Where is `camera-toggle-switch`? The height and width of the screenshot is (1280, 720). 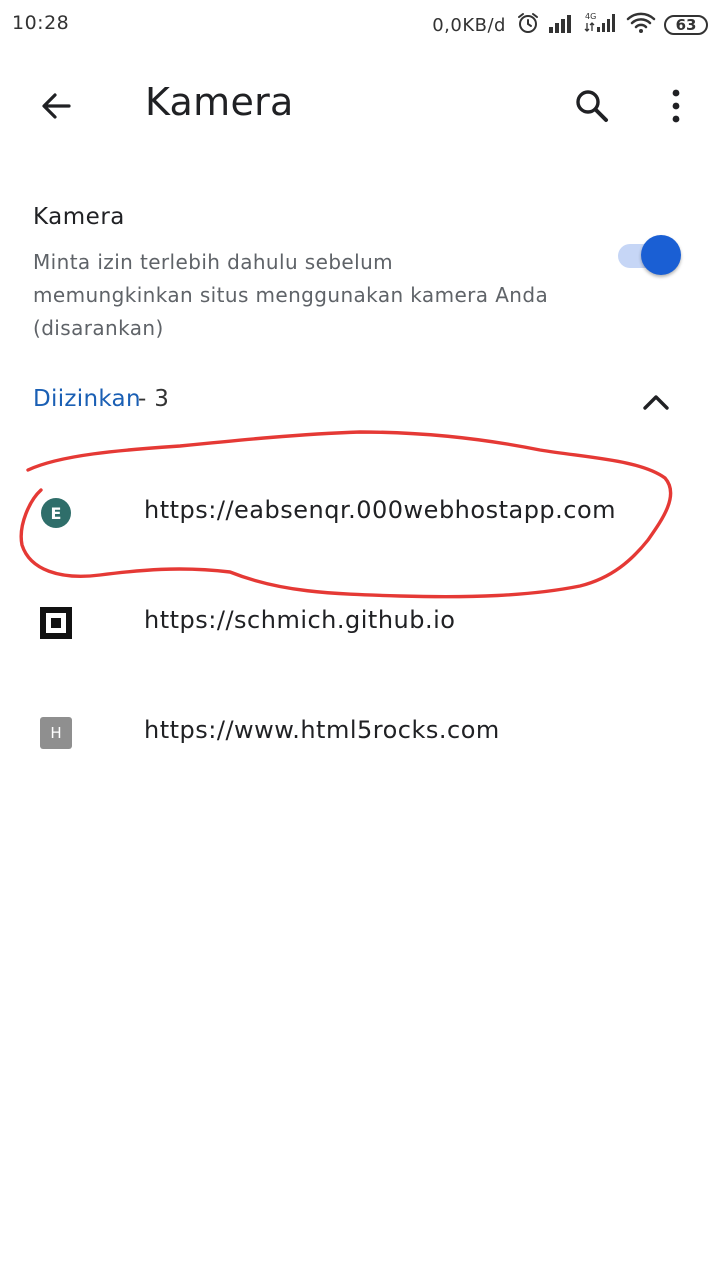
camera-toggle-switch is located at coordinates (648, 255).